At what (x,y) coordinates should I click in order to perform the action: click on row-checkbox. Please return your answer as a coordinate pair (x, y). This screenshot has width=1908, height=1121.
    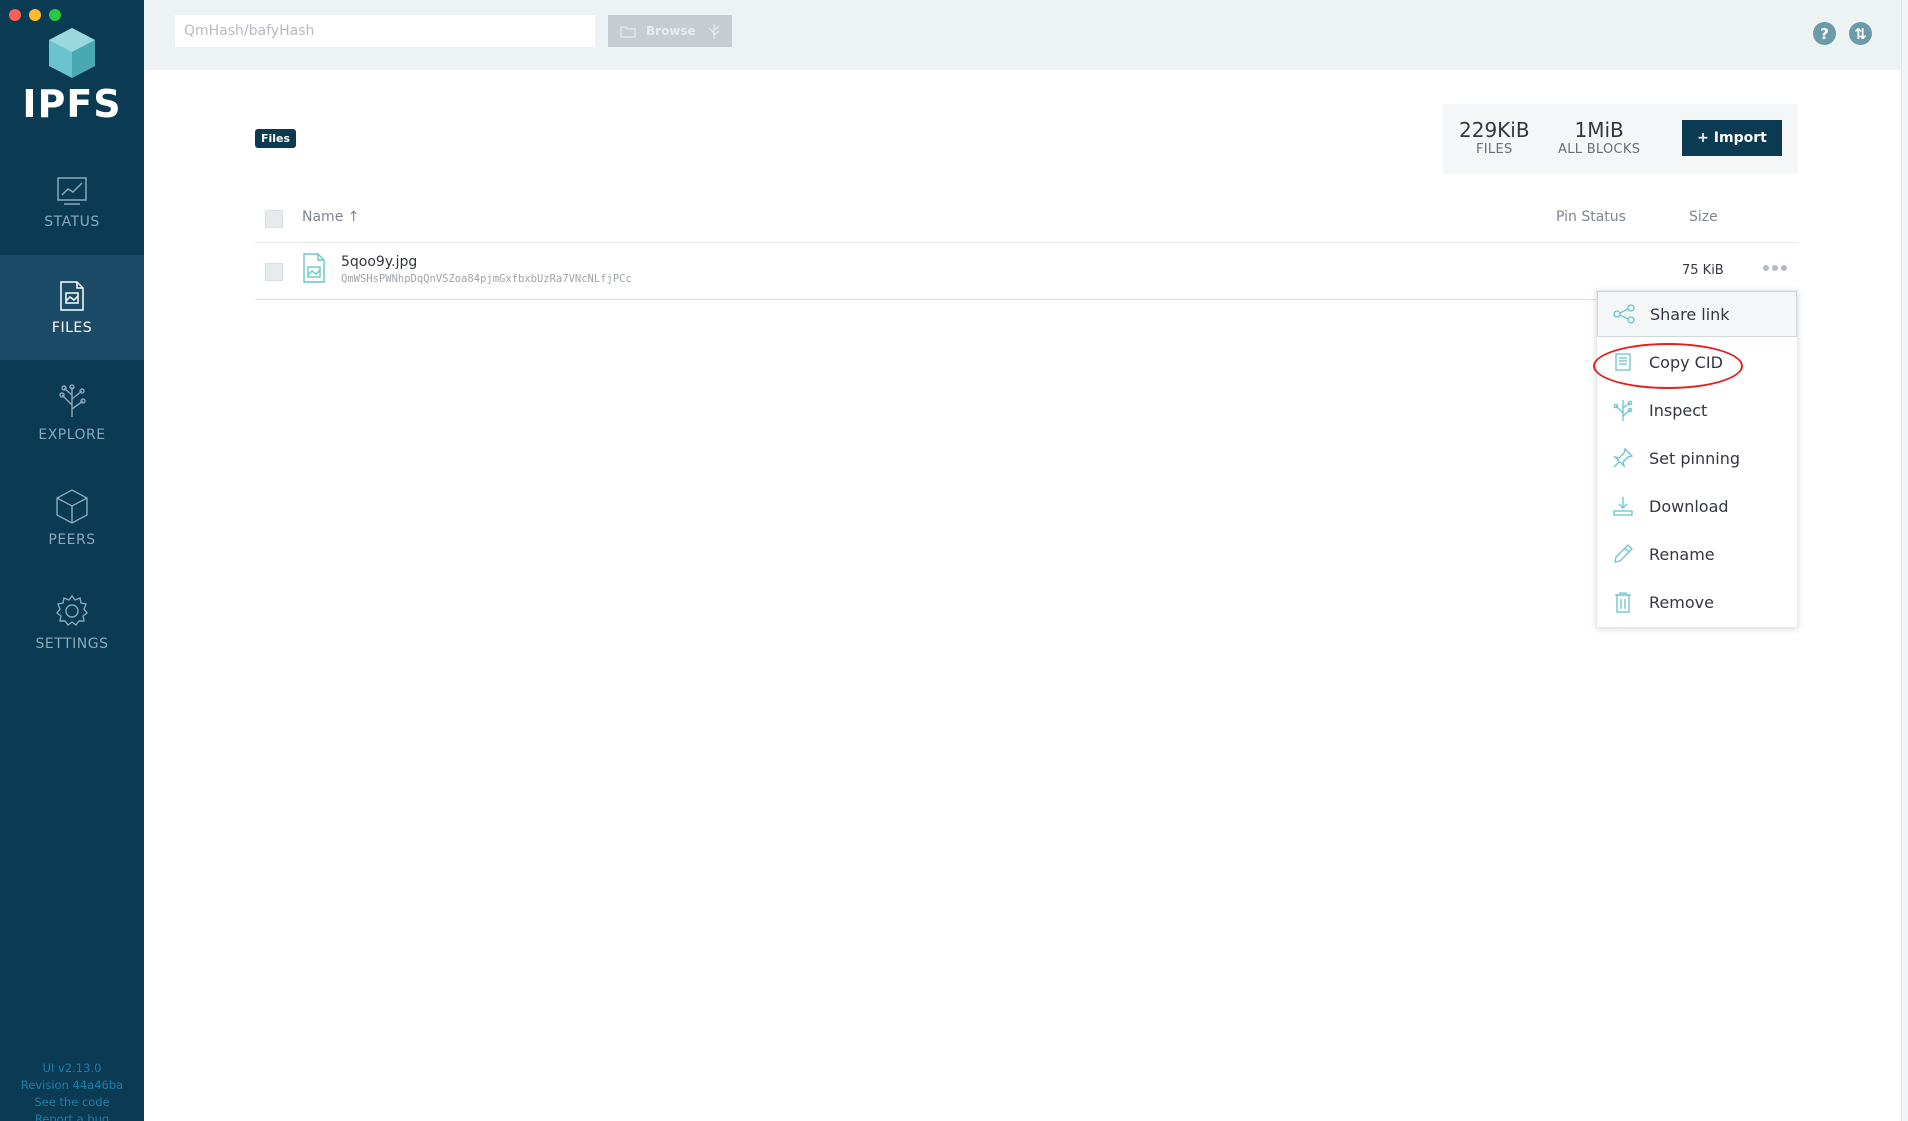
    Looking at the image, I should click on (274, 272).